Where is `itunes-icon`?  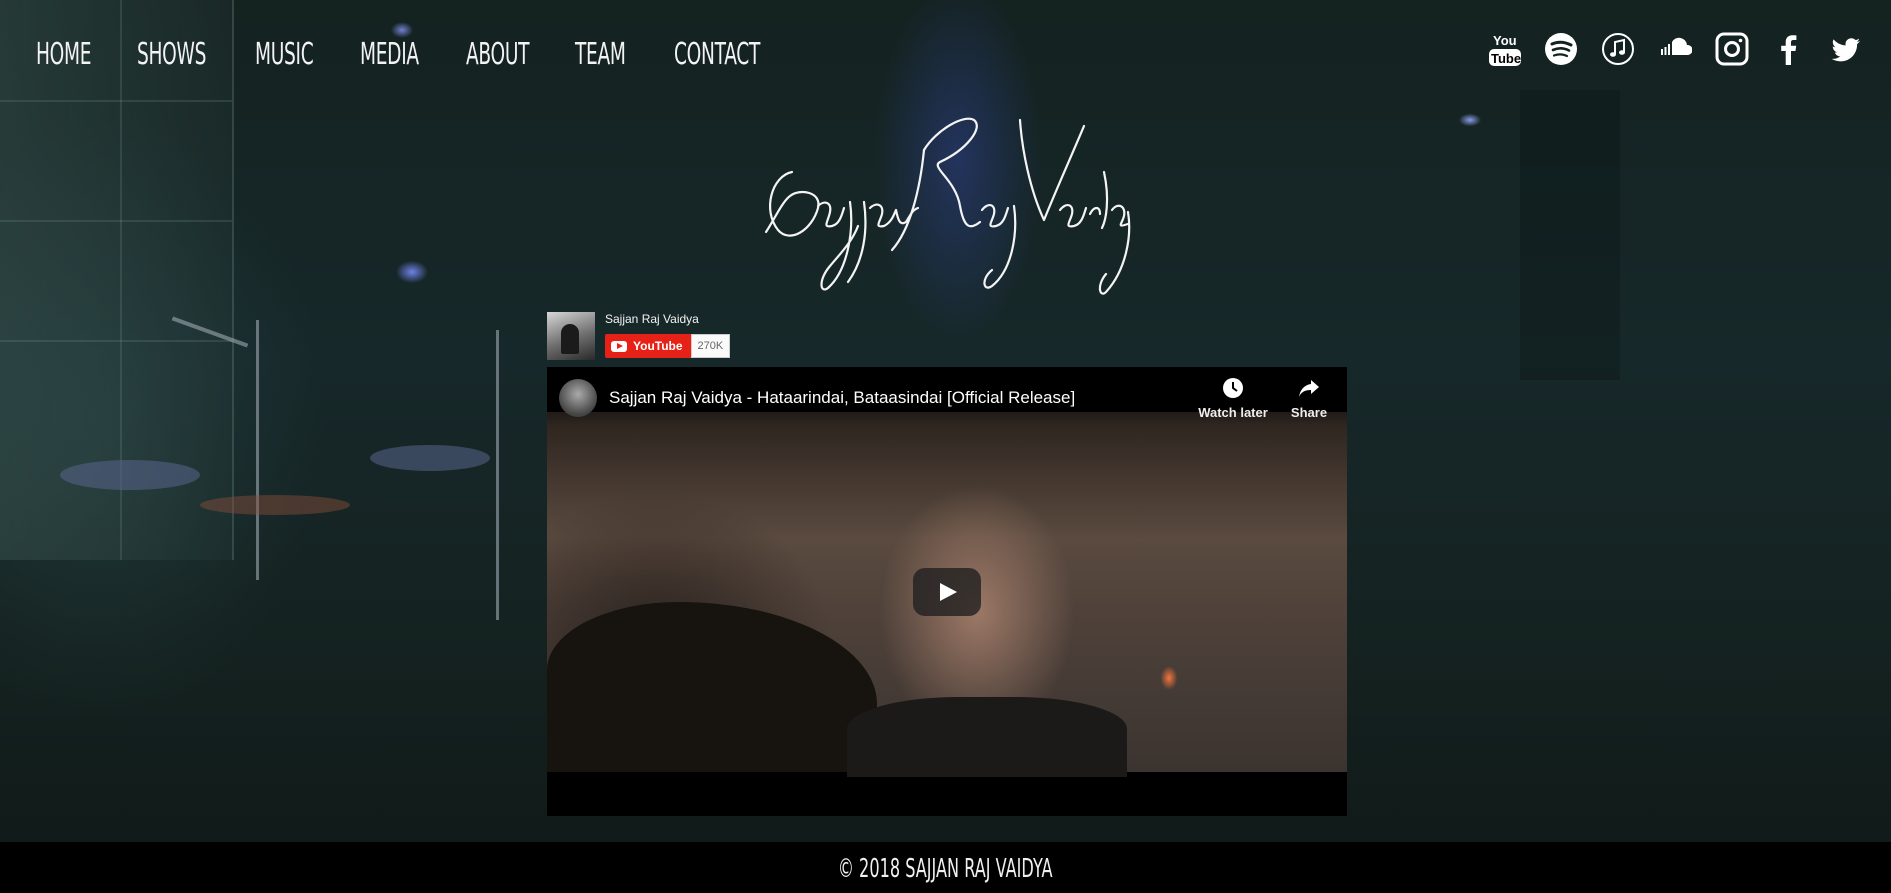
itunes-icon is located at coordinates (1629, 49).